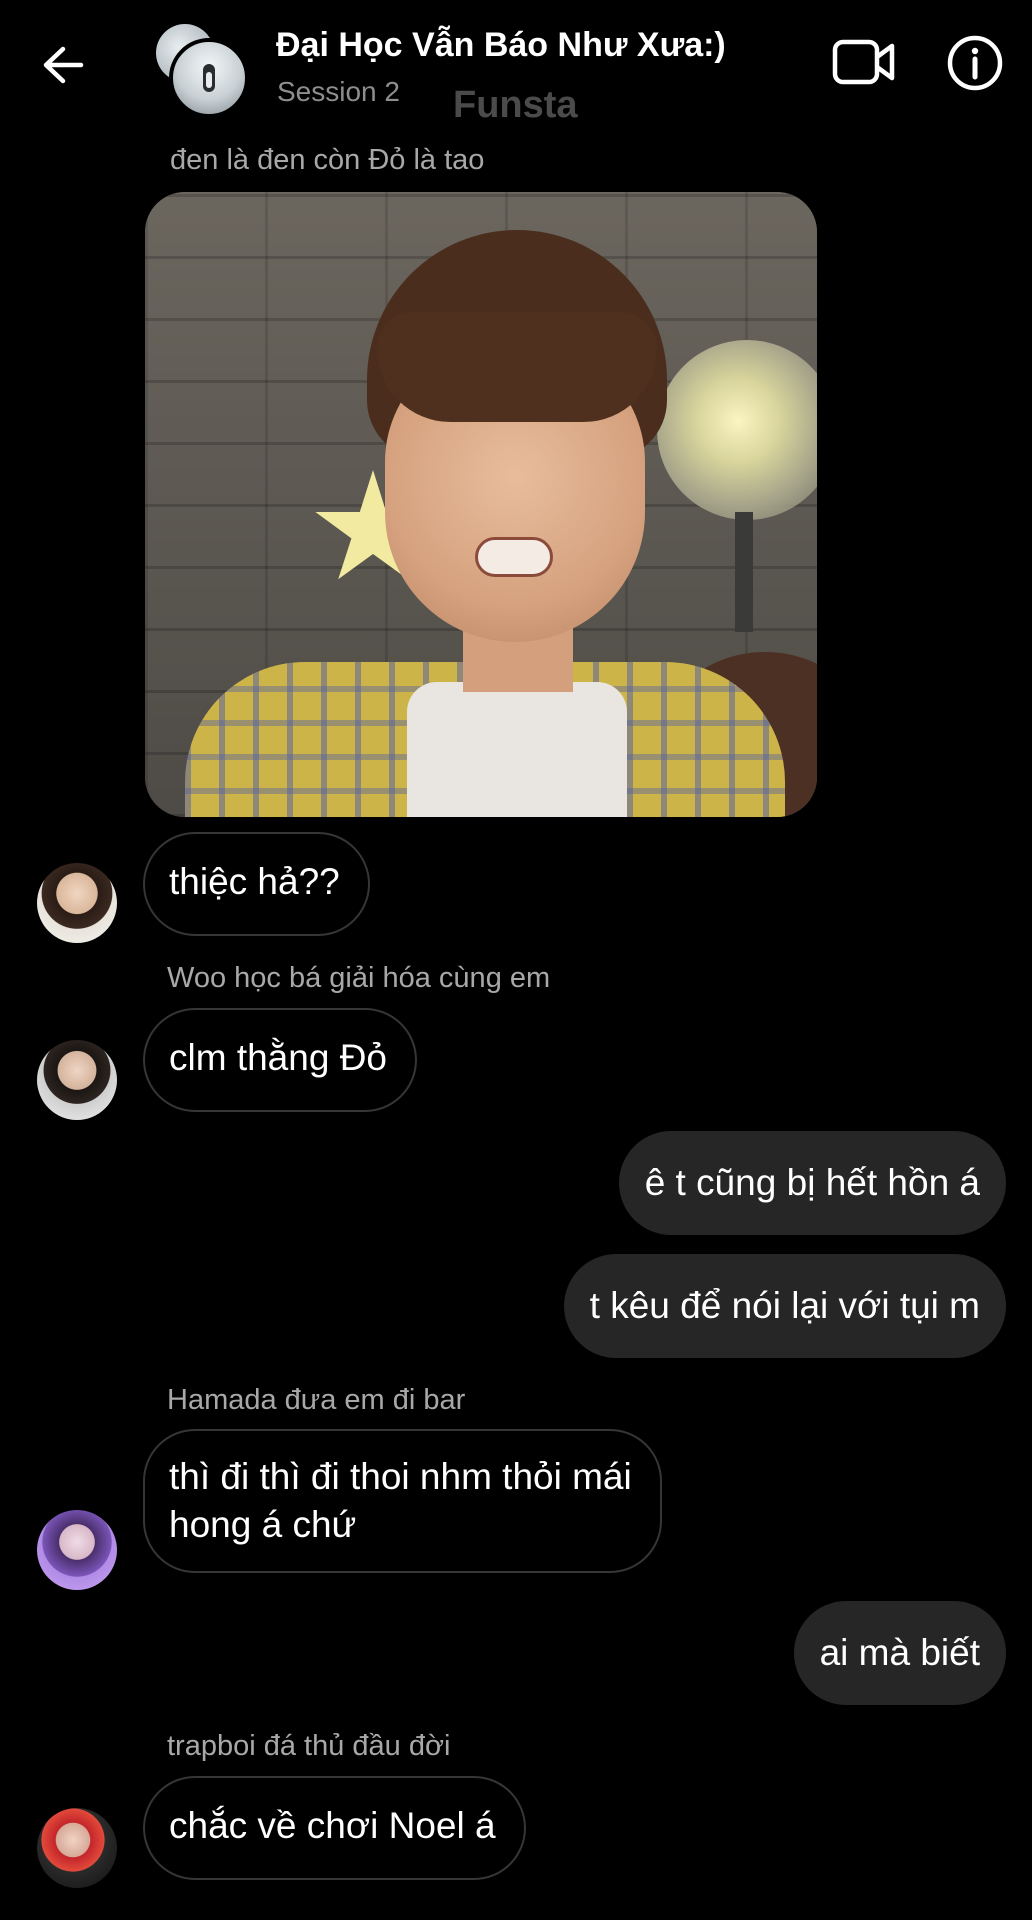  I want to click on sender-name: đen là đen còn Đỏ là tao, so click(327, 160).